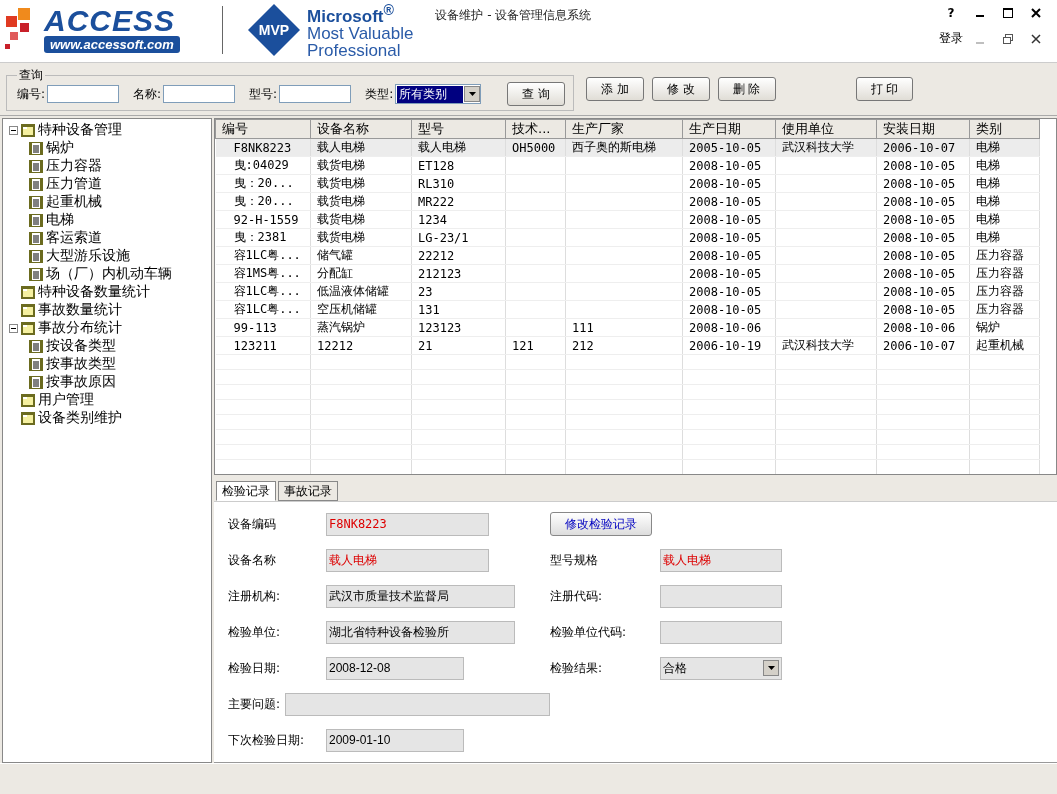  What do you see at coordinates (425, 291) in the screenshot?
I see `table-cell: 23` at bounding box center [425, 291].